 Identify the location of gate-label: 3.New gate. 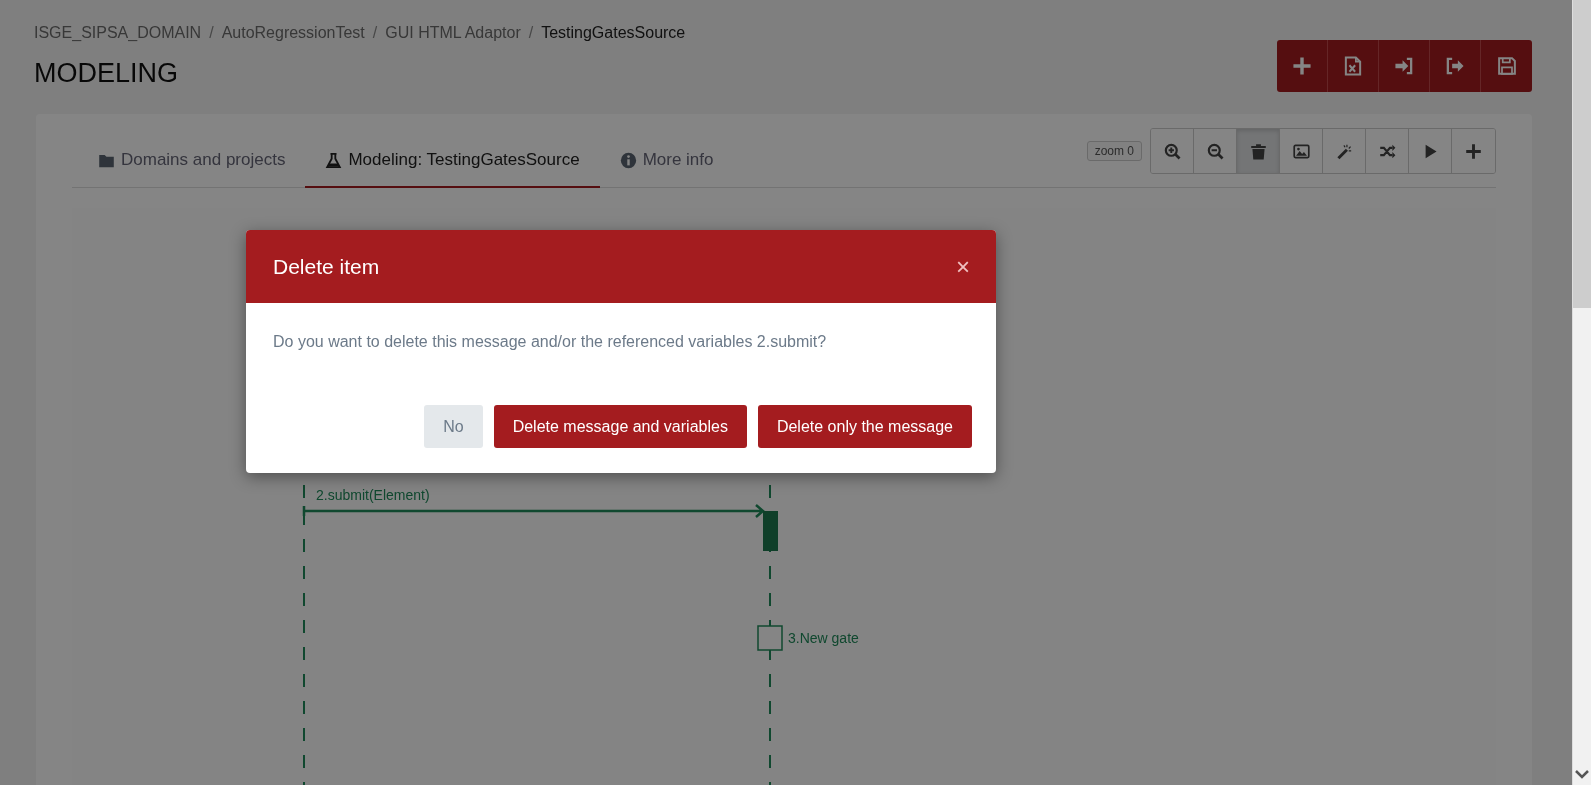
(823, 638).